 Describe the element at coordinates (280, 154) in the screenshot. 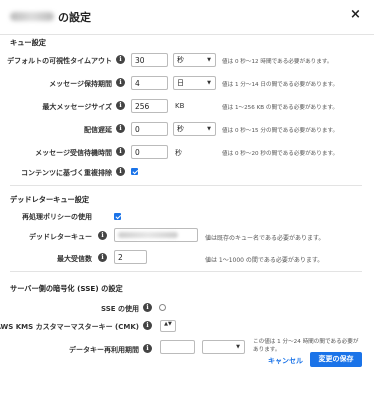

I see `receive-wait-time-hint: 値は 0 秒〜20 秒の間である必要があります。` at that location.